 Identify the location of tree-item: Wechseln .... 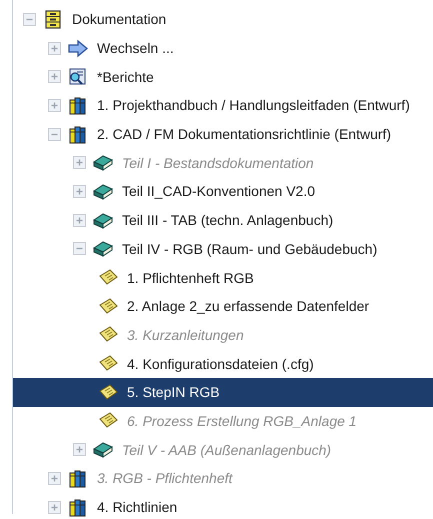
(223, 48).